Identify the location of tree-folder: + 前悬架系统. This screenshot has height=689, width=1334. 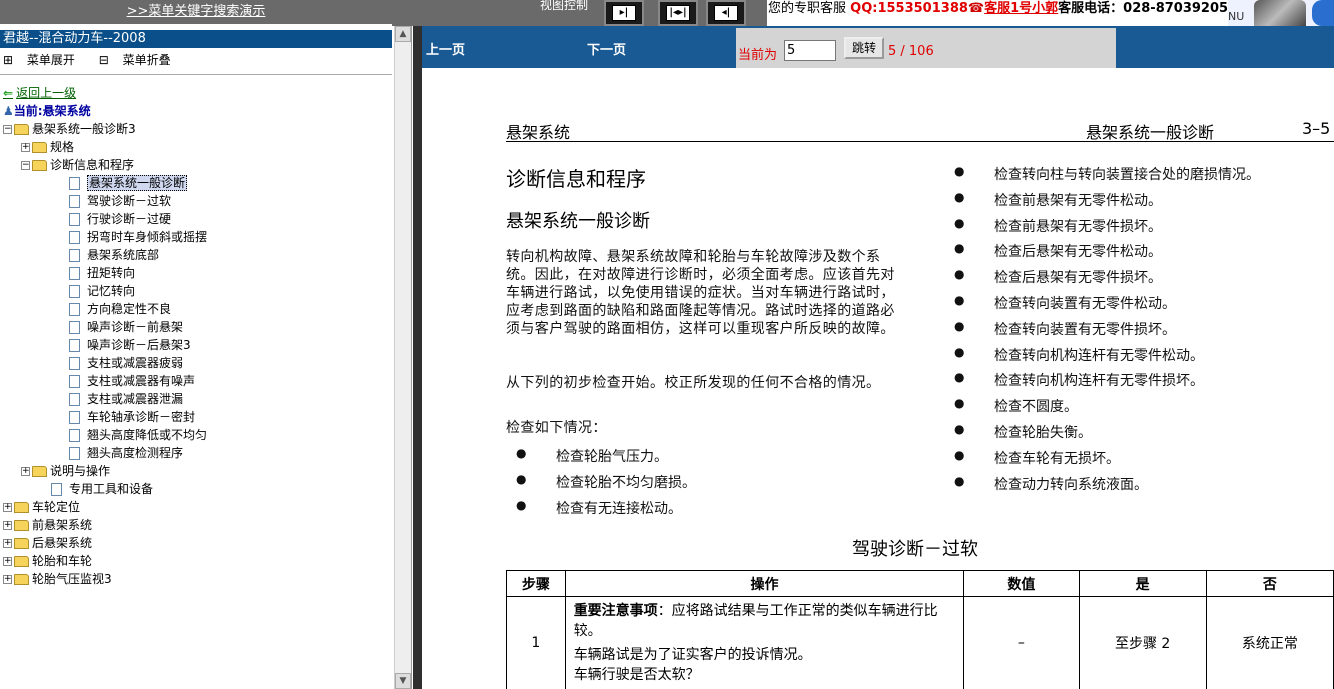
(47, 525).